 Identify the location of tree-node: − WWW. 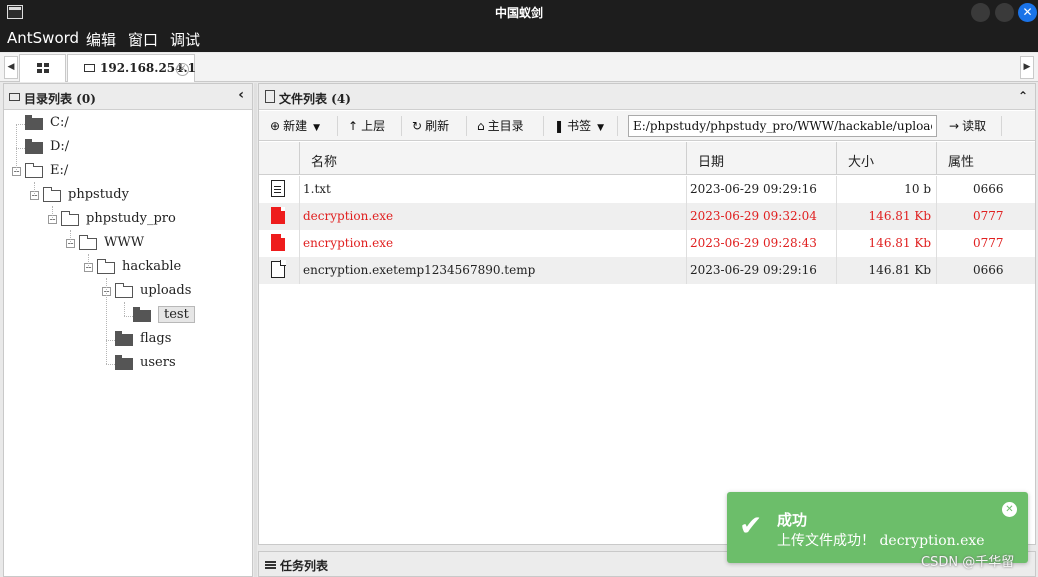
(150, 244).